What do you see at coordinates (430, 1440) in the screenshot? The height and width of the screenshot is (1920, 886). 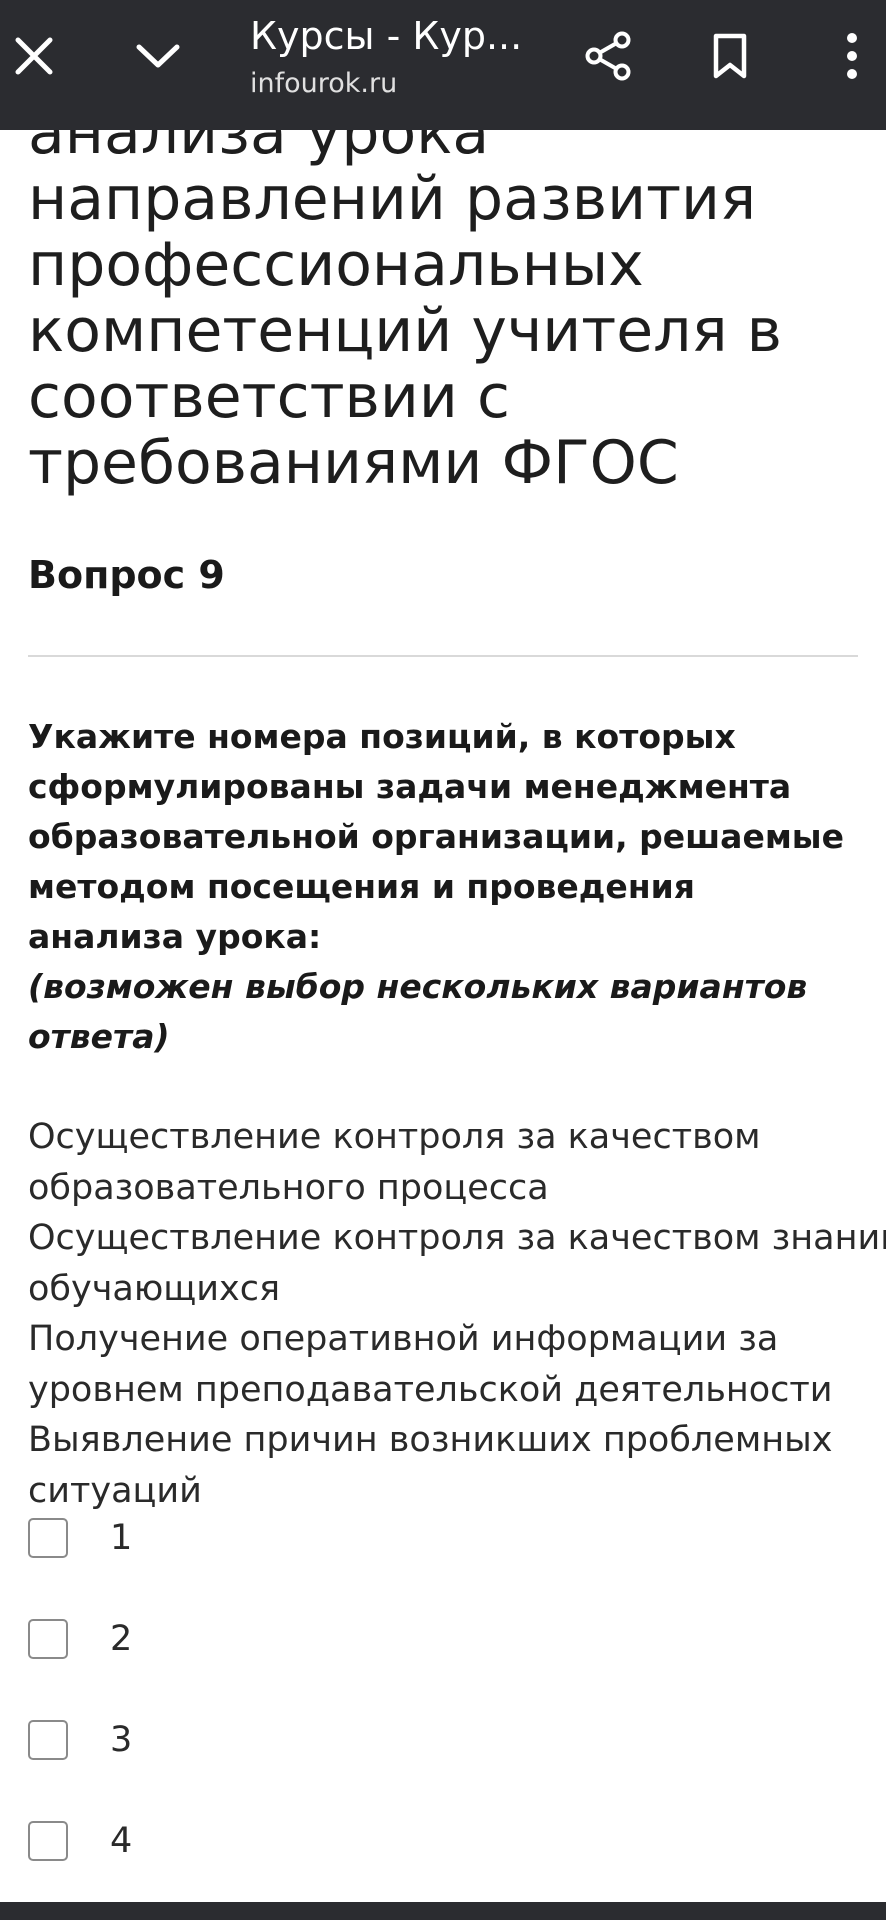 I see `option-line: Выявление причин возникших проблемных` at bounding box center [430, 1440].